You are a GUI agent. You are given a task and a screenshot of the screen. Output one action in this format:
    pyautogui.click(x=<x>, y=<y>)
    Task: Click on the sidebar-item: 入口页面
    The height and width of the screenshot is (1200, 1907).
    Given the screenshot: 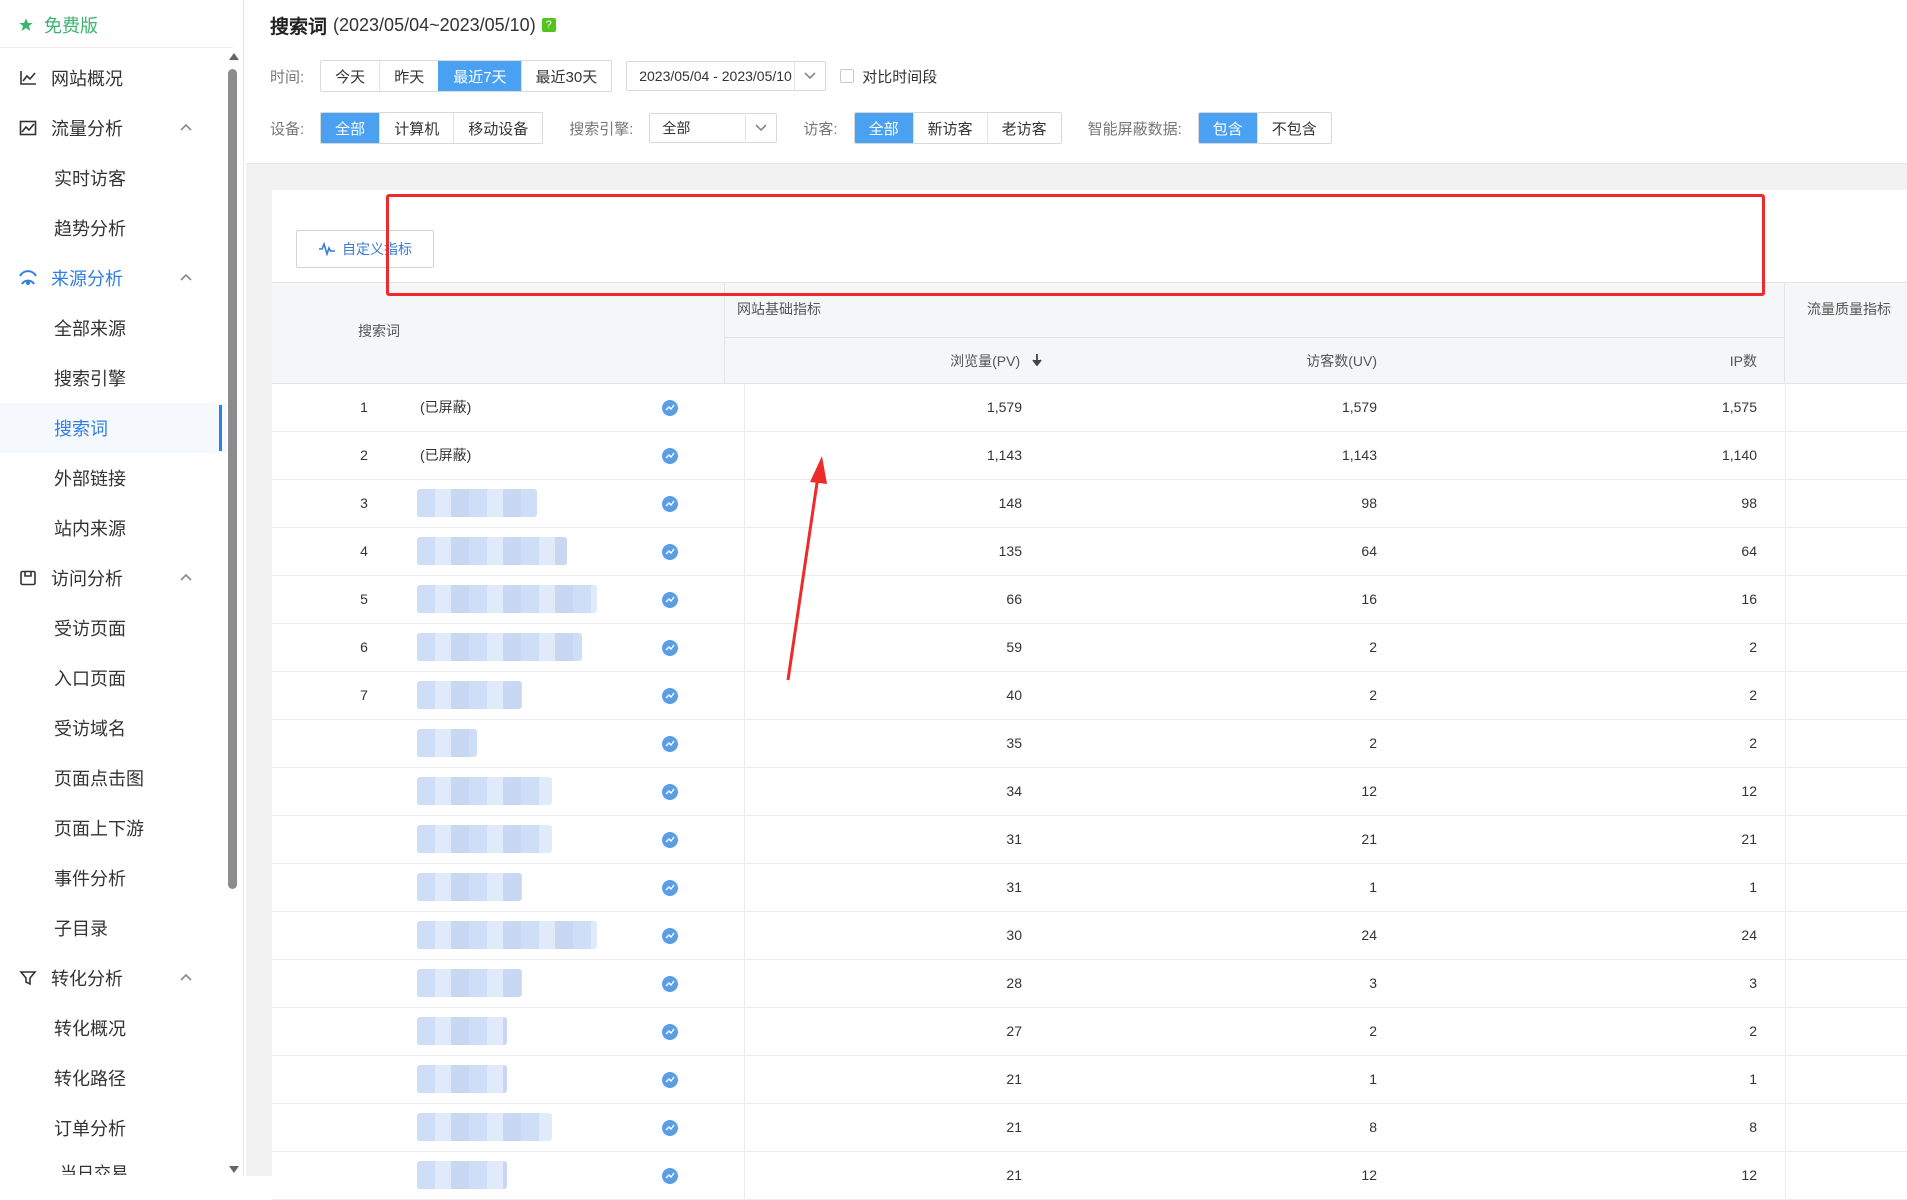 What is the action you would take?
    pyautogui.click(x=113, y=678)
    